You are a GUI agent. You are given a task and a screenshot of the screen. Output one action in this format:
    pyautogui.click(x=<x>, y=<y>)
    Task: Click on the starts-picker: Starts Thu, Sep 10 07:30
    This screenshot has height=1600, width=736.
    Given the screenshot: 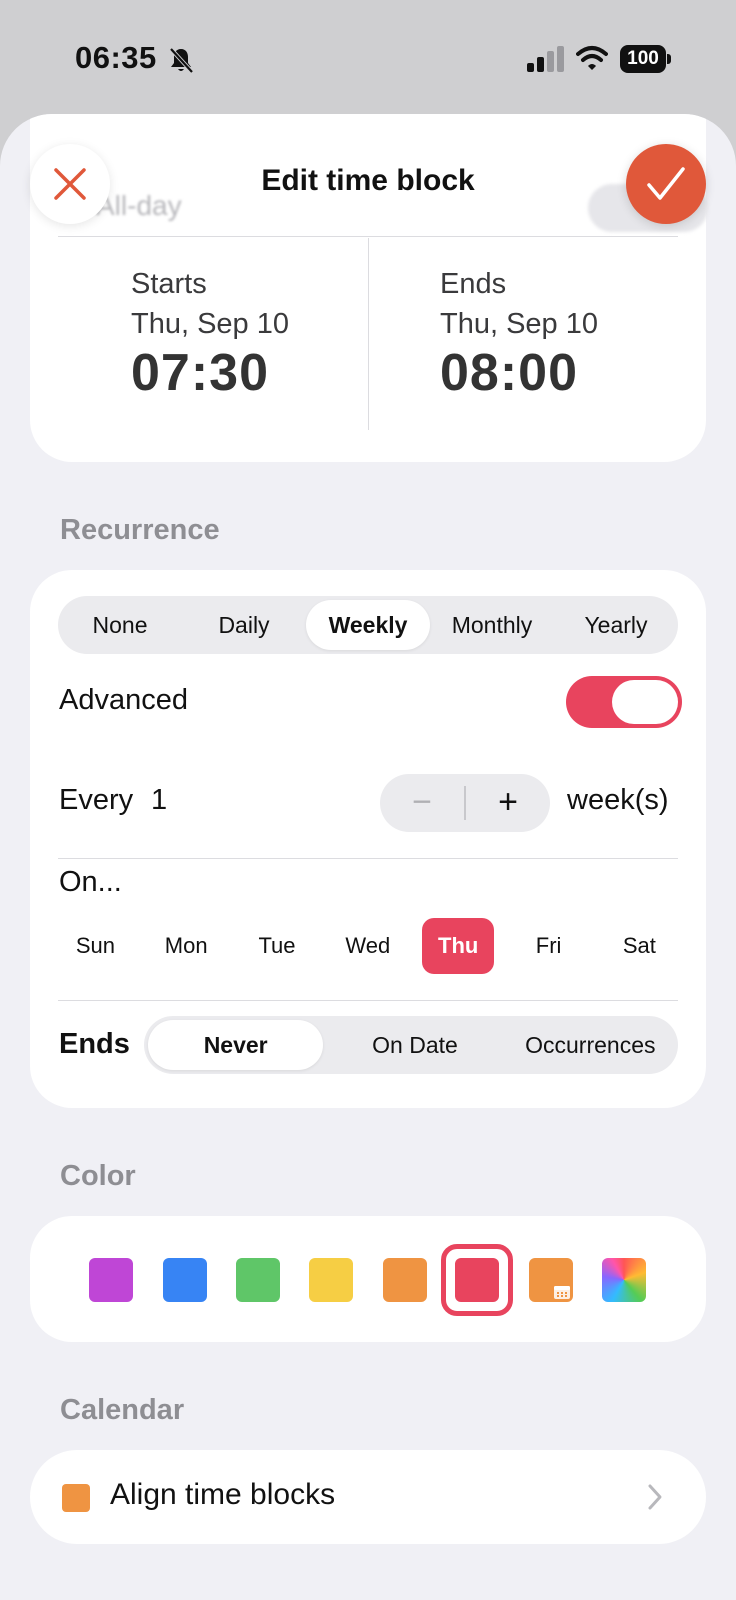 What is the action you would take?
    pyautogui.click(x=210, y=333)
    